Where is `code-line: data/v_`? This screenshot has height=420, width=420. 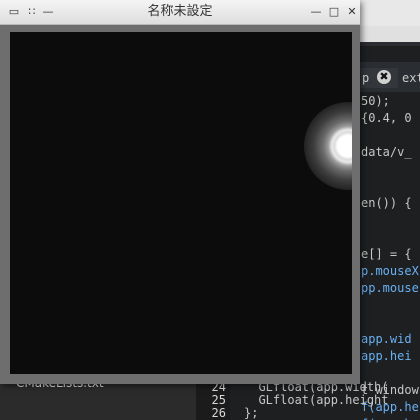
code-line: data/v_ is located at coordinates (386, 152).